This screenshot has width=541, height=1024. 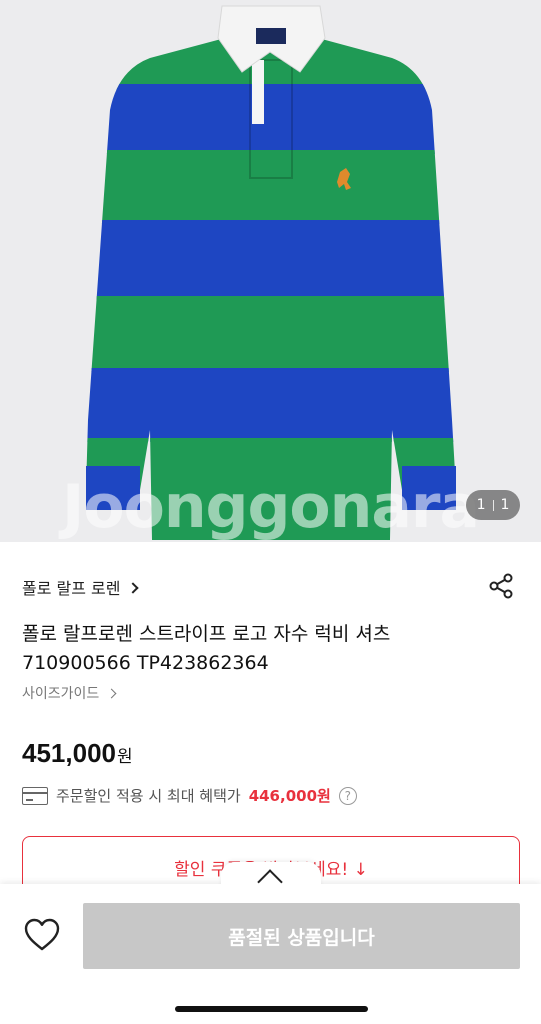 What do you see at coordinates (481, 505) in the screenshot?
I see `image-counter-current: 1` at bounding box center [481, 505].